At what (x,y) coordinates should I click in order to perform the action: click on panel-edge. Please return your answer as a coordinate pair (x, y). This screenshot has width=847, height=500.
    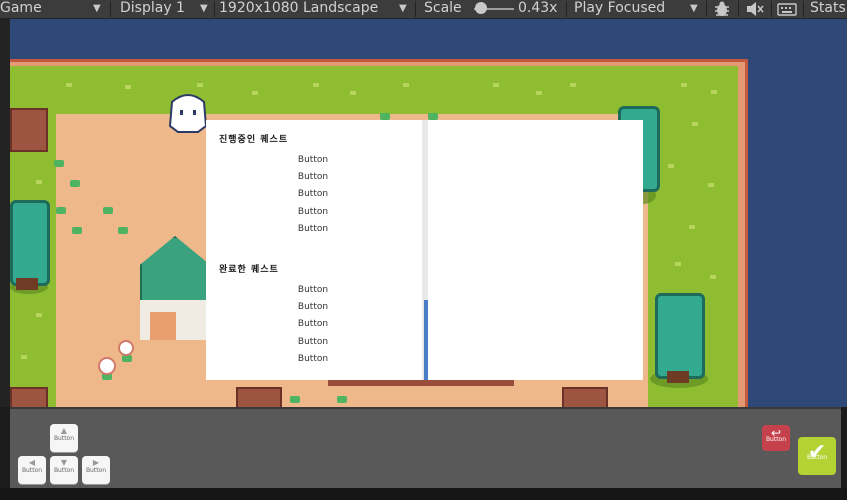
    Looking at the image, I should click on (5, 213).